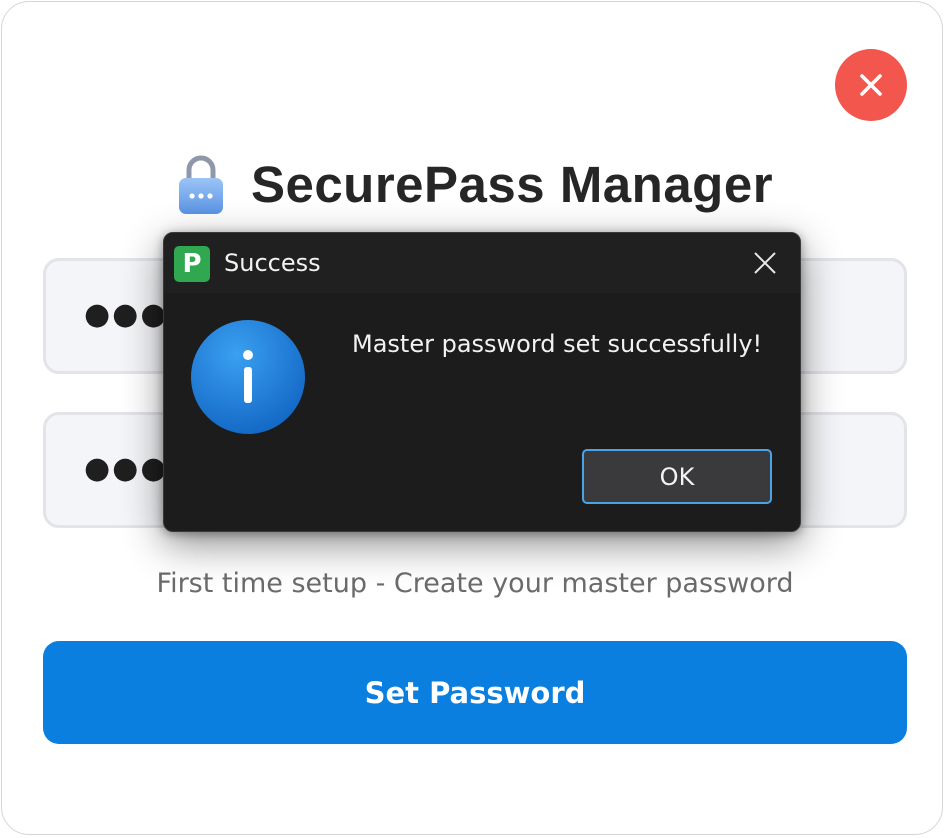  Describe the element at coordinates (482, 263) in the screenshot. I see `dialog-titlebar: P Success` at that location.